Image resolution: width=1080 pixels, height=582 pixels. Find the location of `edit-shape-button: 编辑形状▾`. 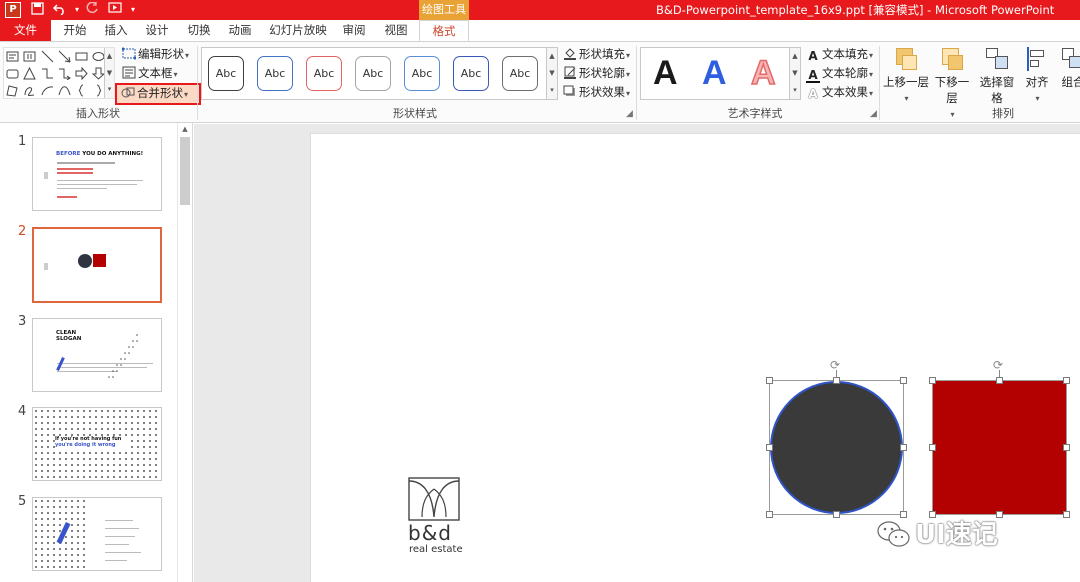

edit-shape-button: 编辑形状▾ is located at coordinates (155, 54).